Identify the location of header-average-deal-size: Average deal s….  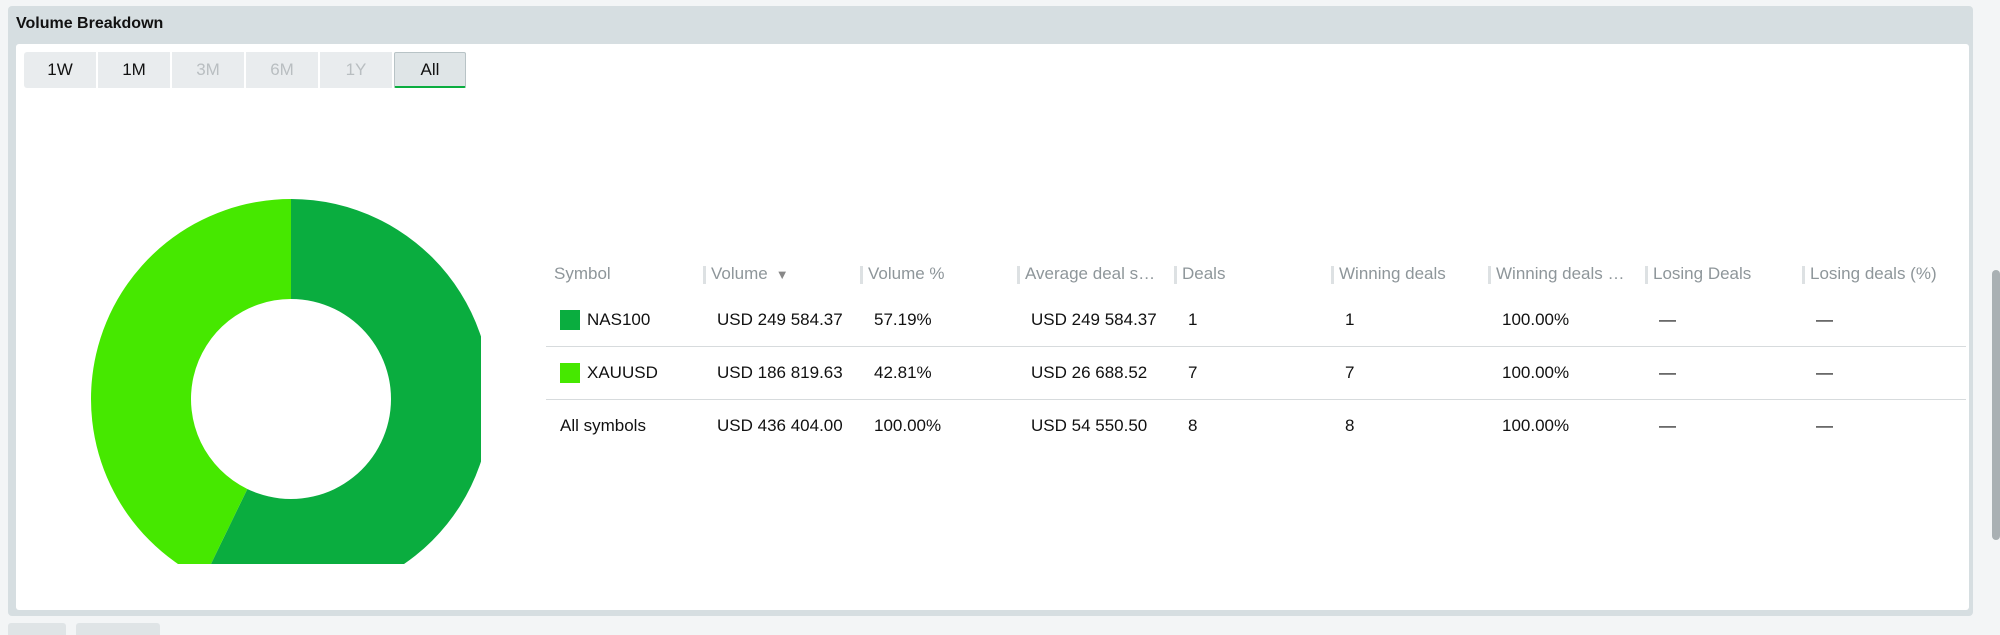
(1095, 274).